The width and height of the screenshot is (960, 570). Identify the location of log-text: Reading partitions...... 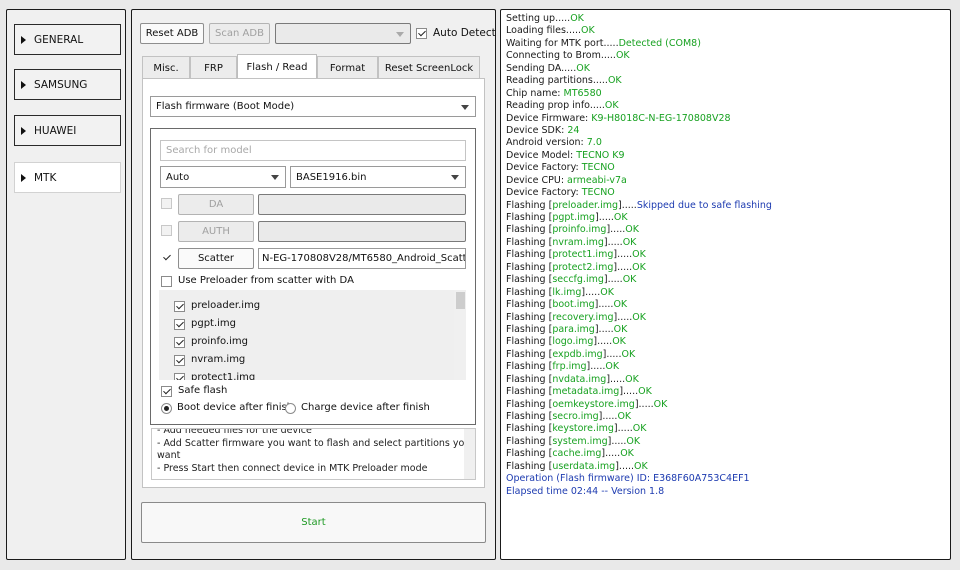
(557, 81).